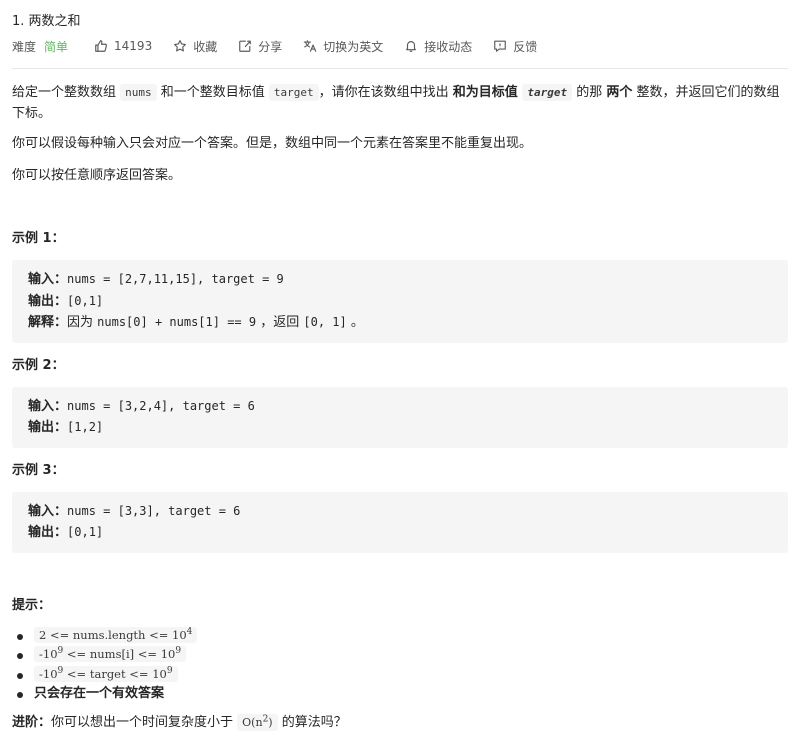  What do you see at coordinates (144, 722) in the screenshot?
I see `advanced-text: 你可以想出一个时间复杂度小于` at bounding box center [144, 722].